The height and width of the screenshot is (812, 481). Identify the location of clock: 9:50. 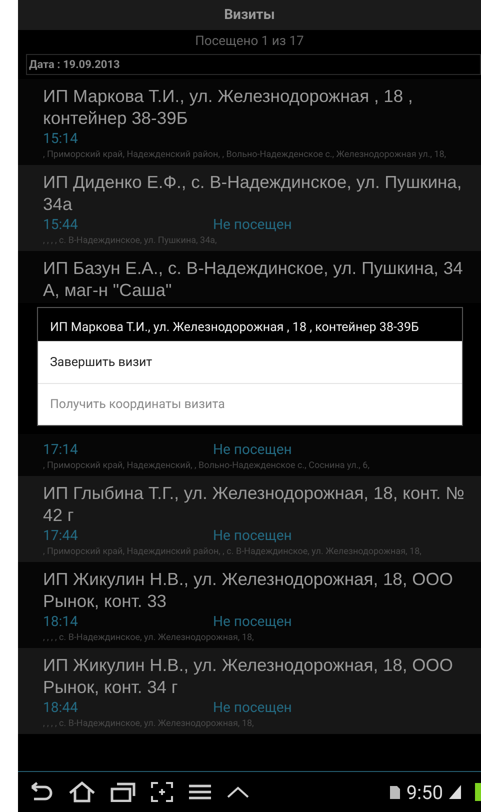
(424, 792).